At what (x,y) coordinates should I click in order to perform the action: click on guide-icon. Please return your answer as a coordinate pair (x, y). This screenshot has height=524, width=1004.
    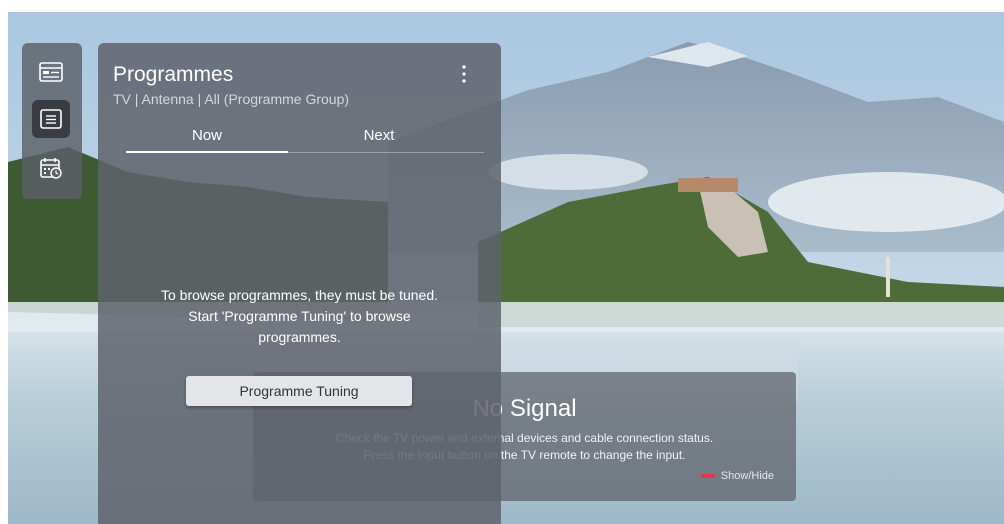
    Looking at the image, I should click on (51, 72).